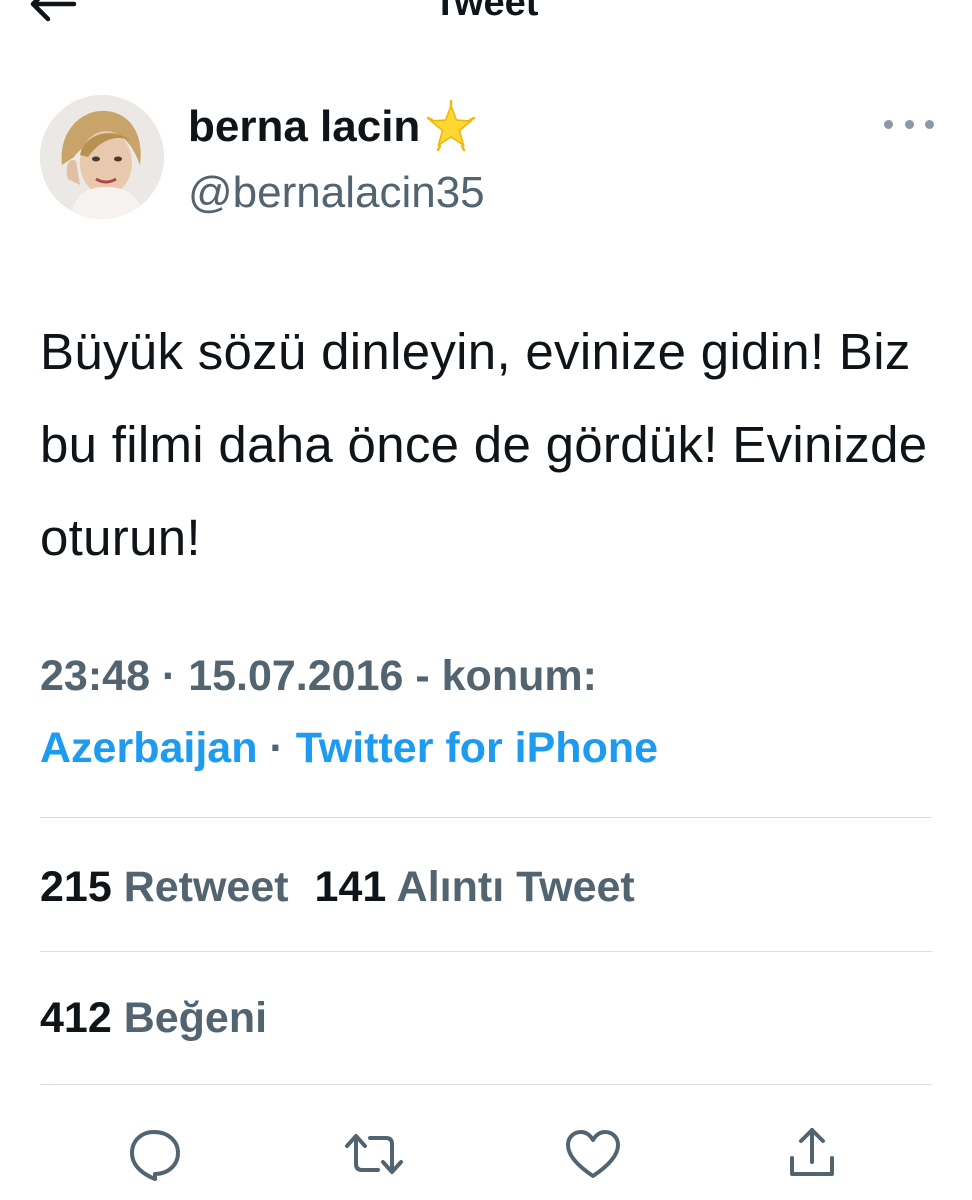  What do you see at coordinates (148, 748) in the screenshot?
I see `location-link: Azerbaijan` at bounding box center [148, 748].